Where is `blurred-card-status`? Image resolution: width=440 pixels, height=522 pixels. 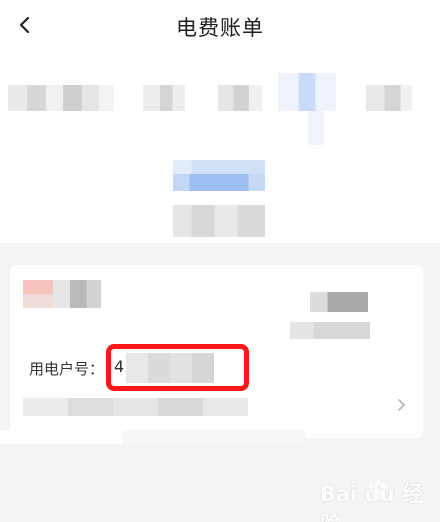
blurred-card-status is located at coordinates (339, 302).